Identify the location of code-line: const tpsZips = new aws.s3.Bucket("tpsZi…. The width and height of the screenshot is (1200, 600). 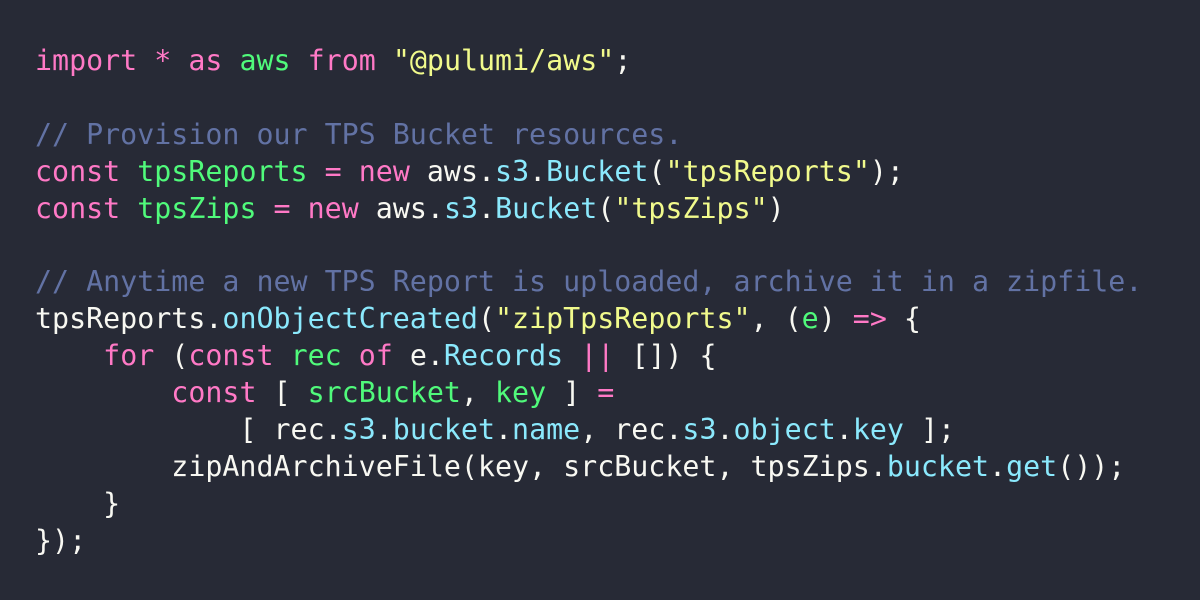
(588, 209).